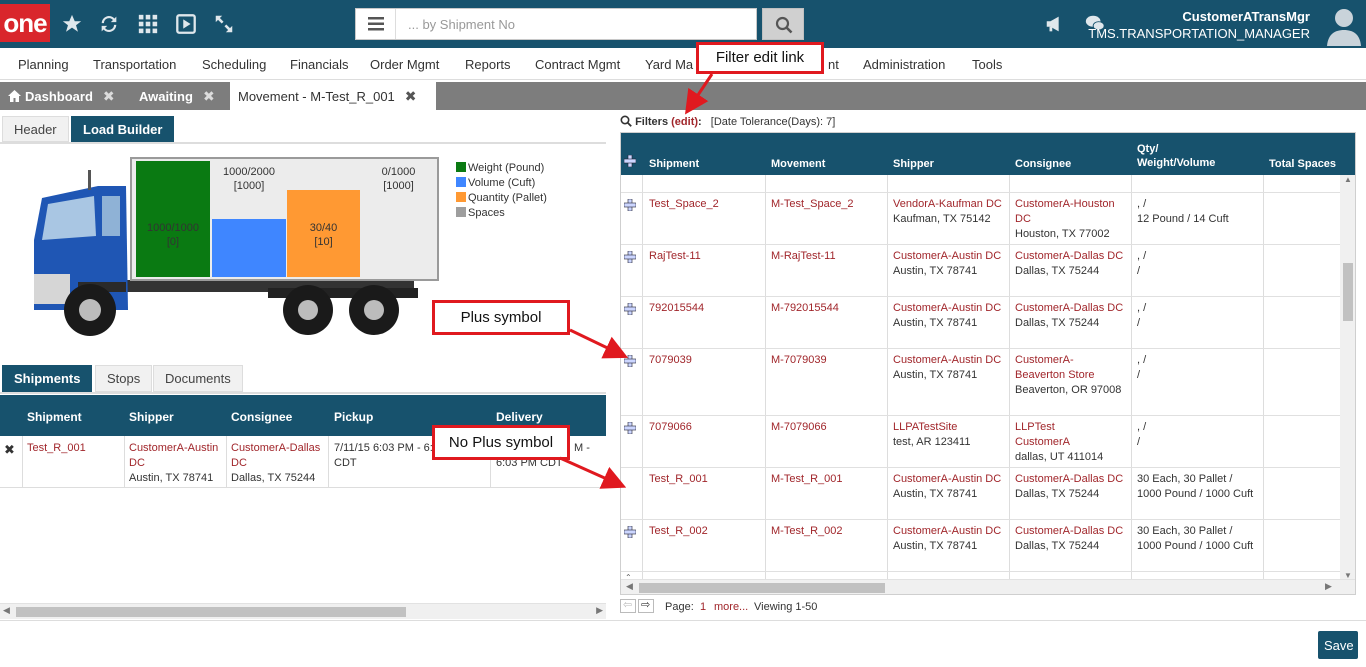 Image resolution: width=1366 pixels, height=667 pixels. What do you see at coordinates (333, 96) in the screenshot?
I see `tab-movement: Movement - M-Test_R_001 ✖` at bounding box center [333, 96].